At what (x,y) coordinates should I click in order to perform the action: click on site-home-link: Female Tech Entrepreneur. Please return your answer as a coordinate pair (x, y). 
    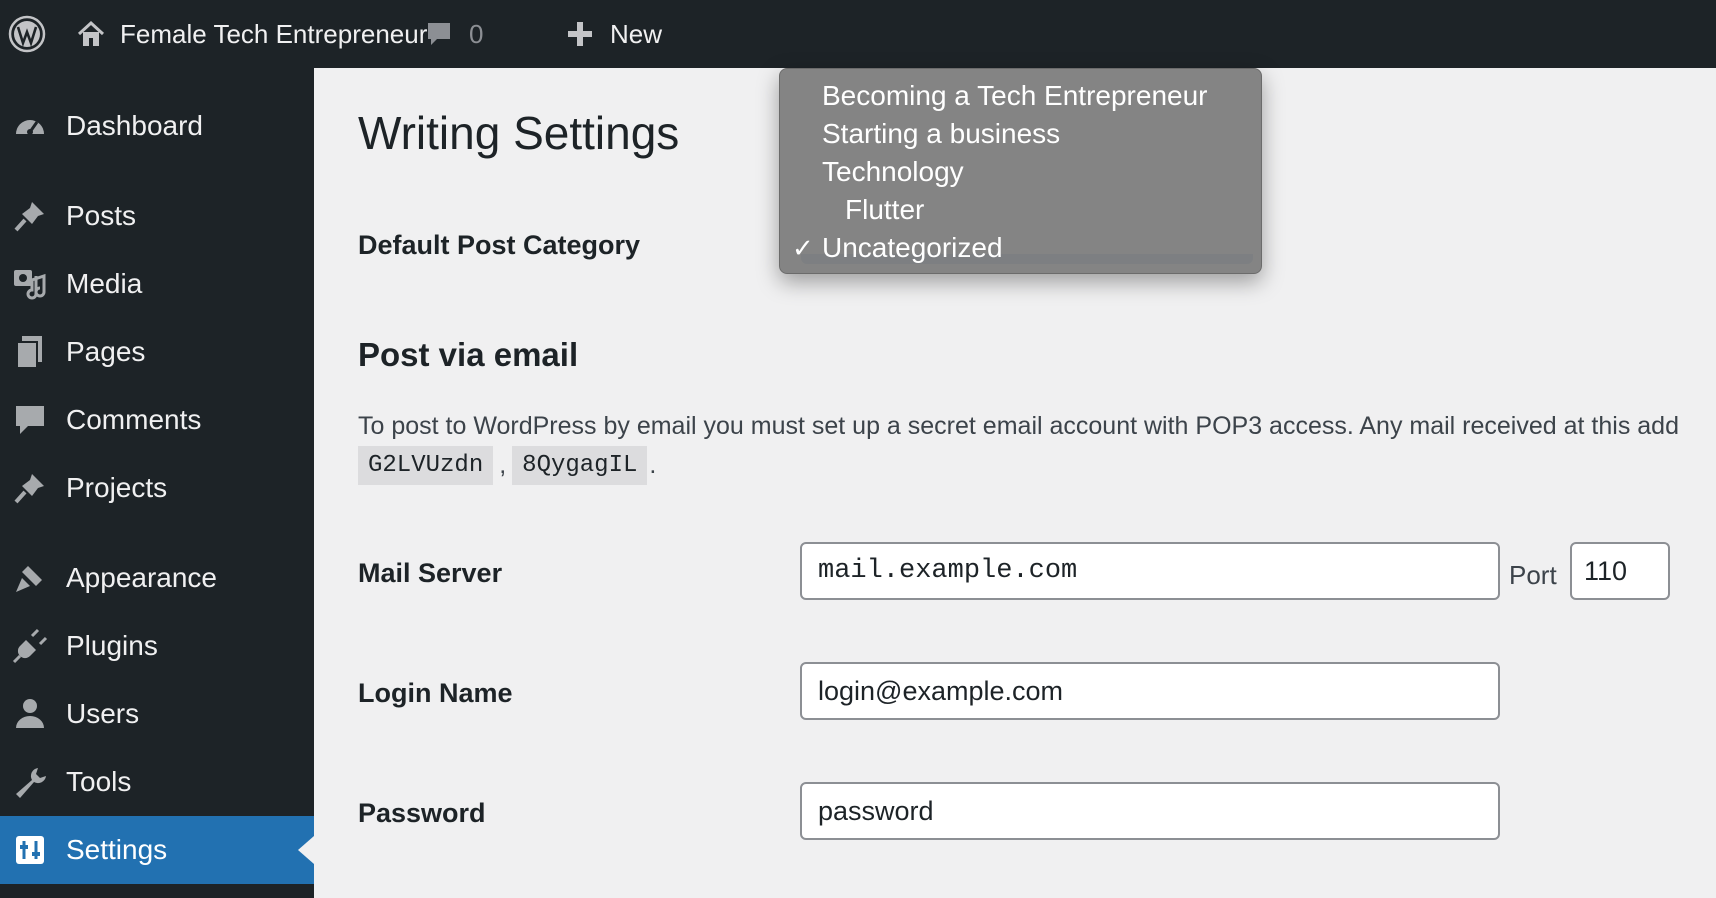
    Looking at the image, I should click on (251, 34).